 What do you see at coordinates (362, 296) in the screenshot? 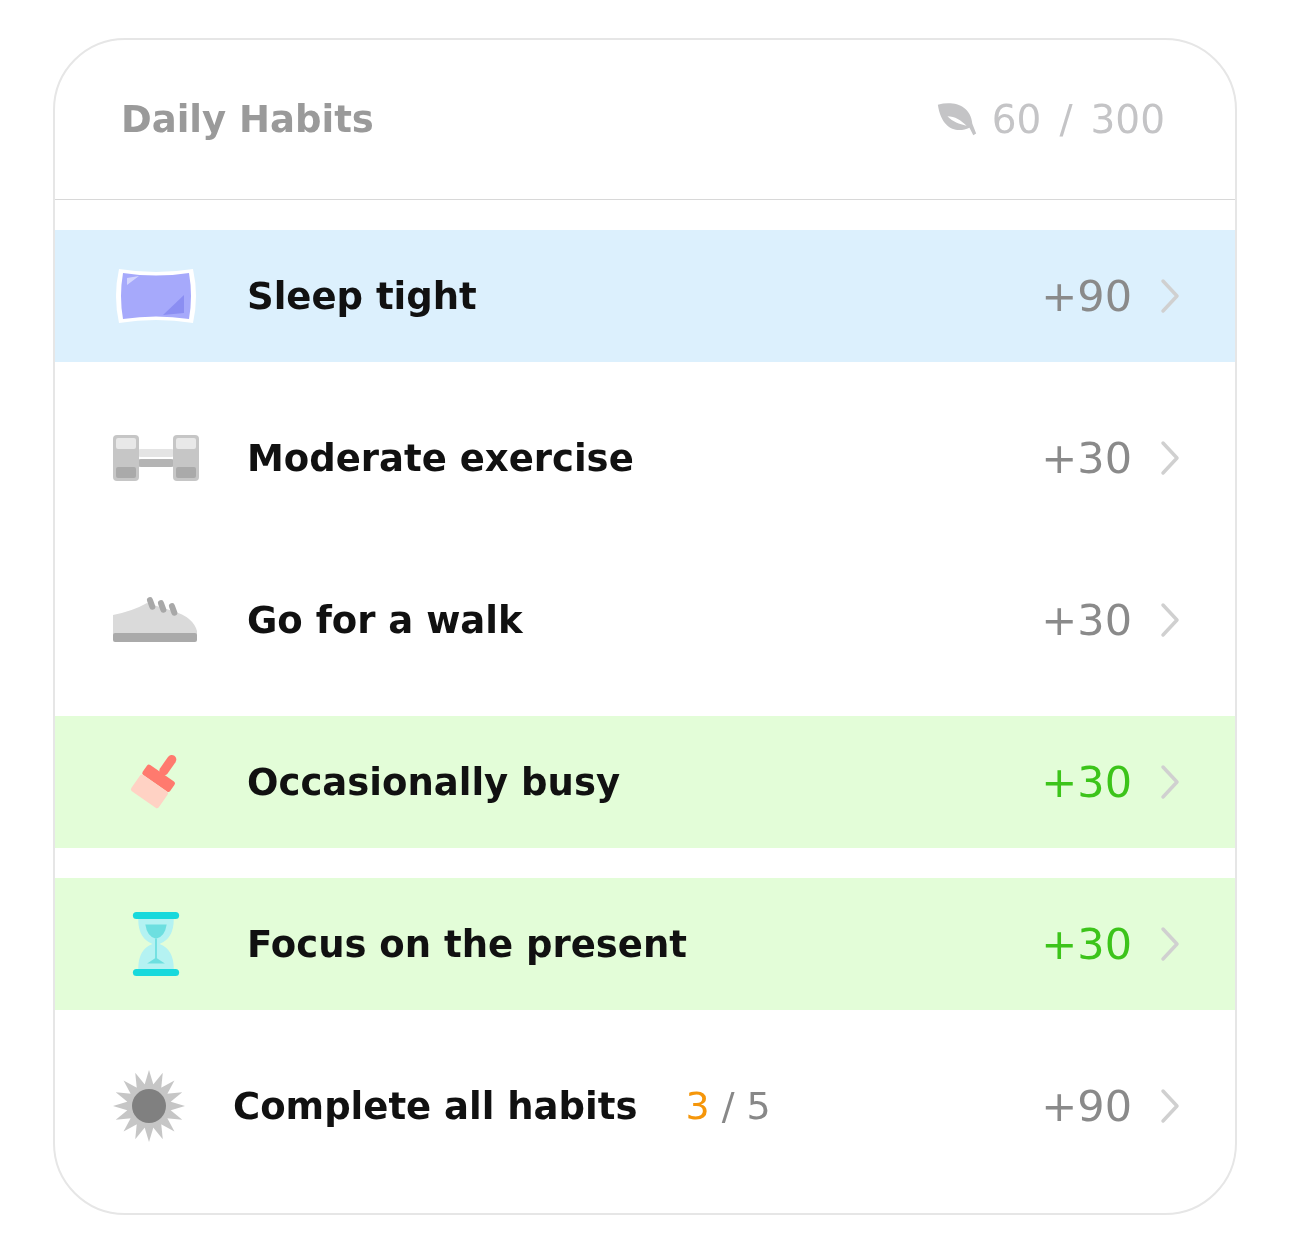
I see `habit-name: Sleep tight` at bounding box center [362, 296].